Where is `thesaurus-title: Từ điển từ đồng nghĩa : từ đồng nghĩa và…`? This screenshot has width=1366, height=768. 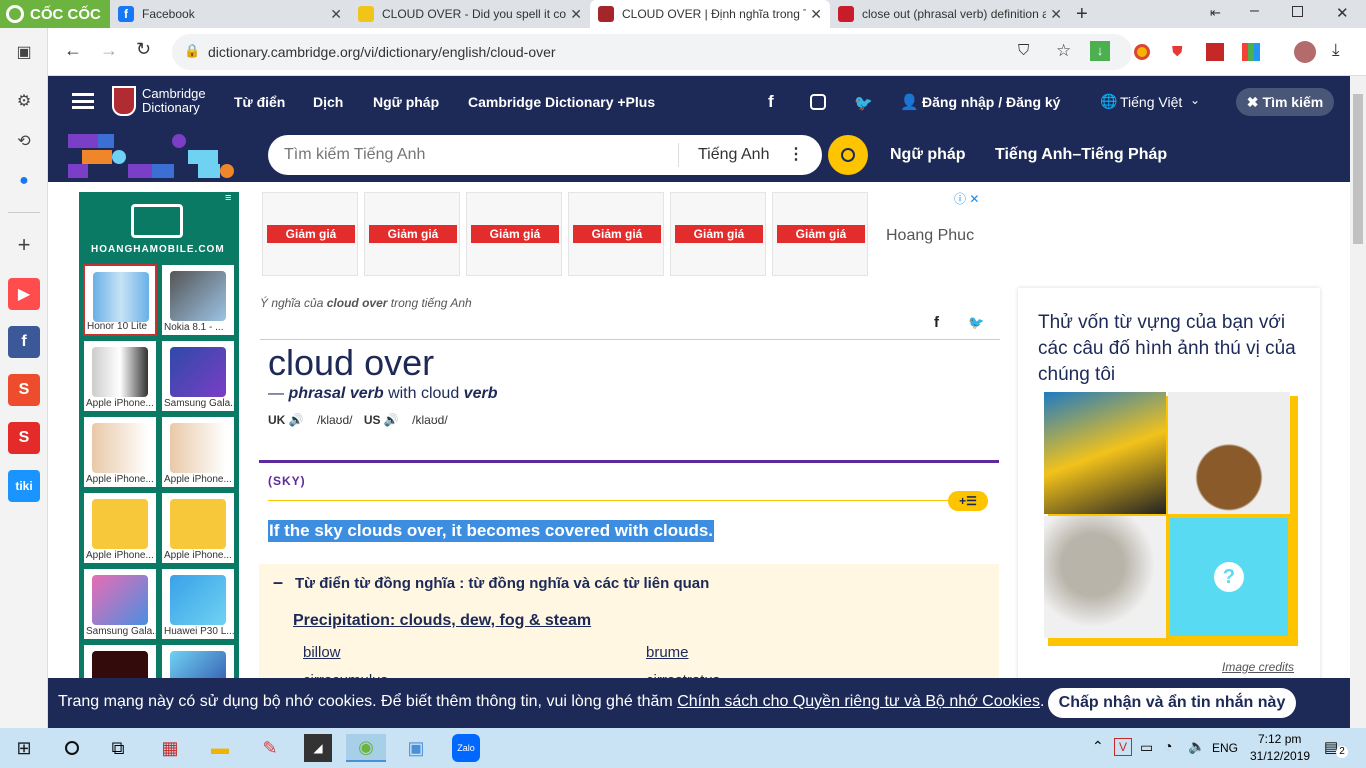 thesaurus-title: Từ điển từ đồng nghĩa : từ đồng nghĩa và… is located at coordinates (502, 583).